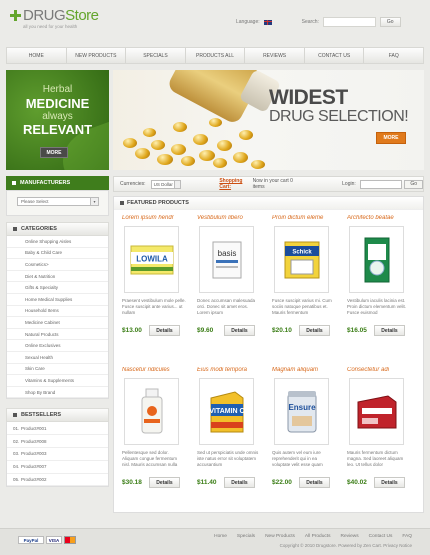  Describe the element at coordinates (34, 428) in the screenshot. I see `bestseller-name: Product#001` at that location.